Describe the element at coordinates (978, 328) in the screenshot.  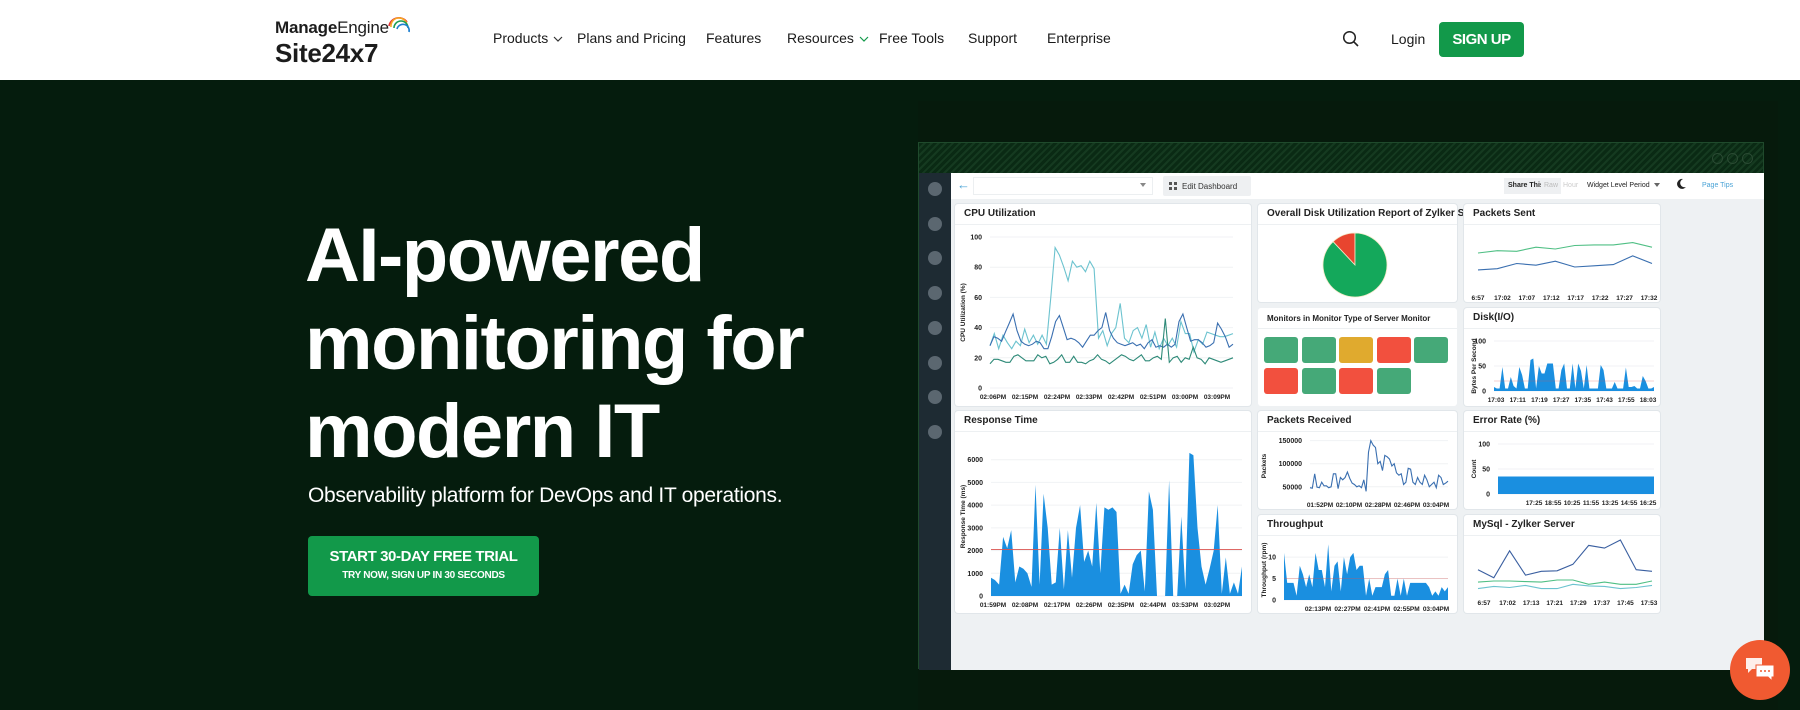
I see `y-tick-label: 40` at that location.